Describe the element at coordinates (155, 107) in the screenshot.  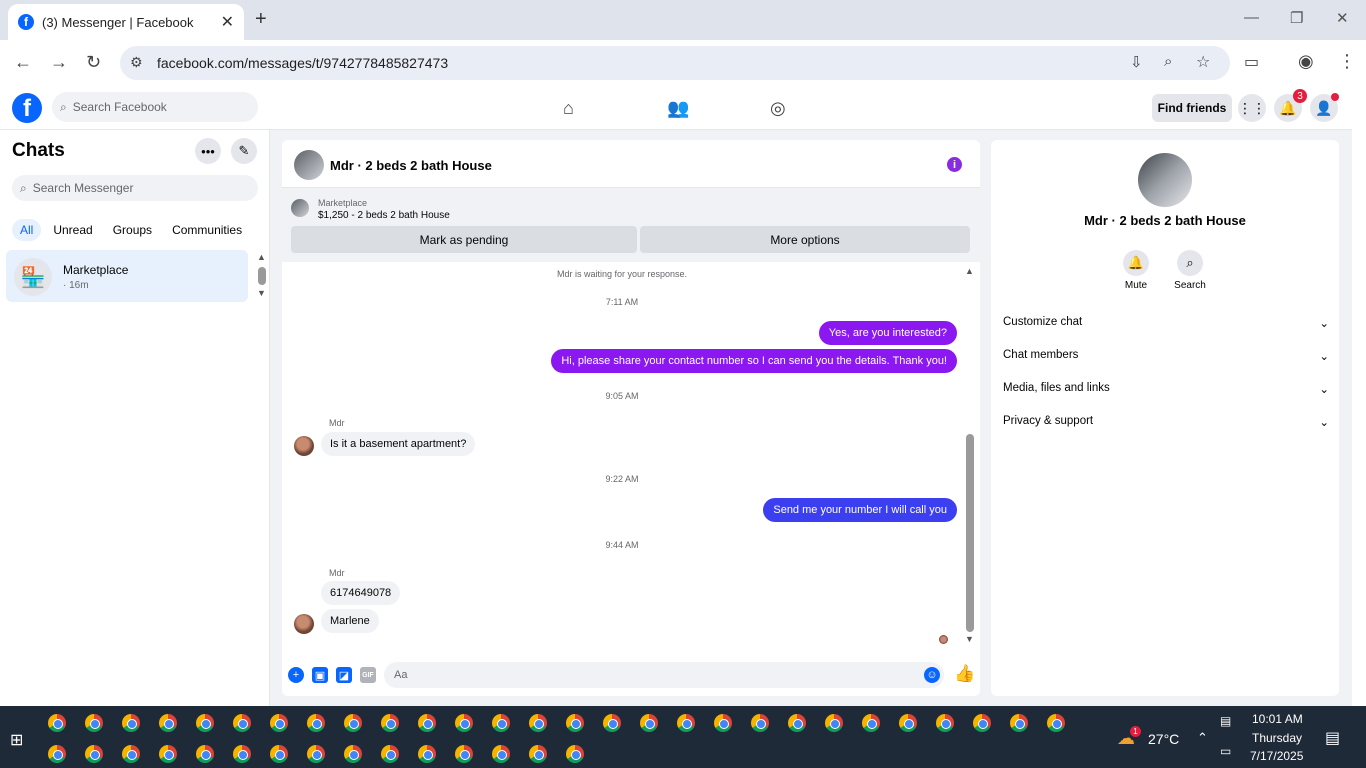
I see `facebook-search-input: ⌕ Search Facebook` at that location.